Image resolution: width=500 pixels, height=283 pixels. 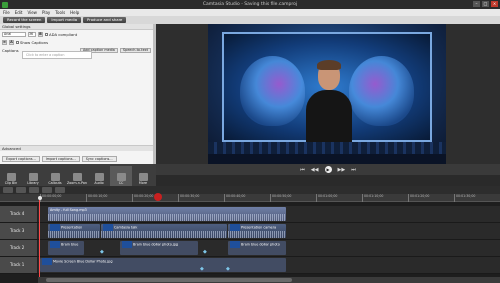 I want to click on brain-left-image, so click(x=272, y=91).